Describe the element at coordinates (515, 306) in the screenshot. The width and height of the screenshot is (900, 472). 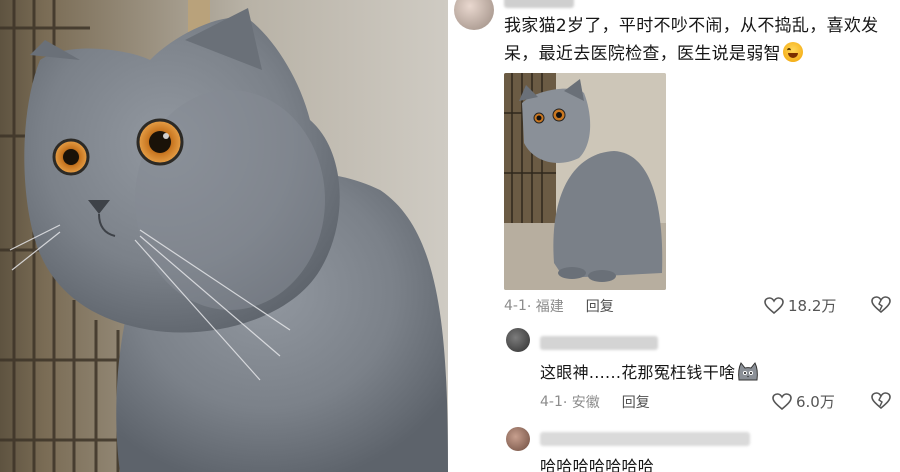
I see `post-date: 4-1` at that location.